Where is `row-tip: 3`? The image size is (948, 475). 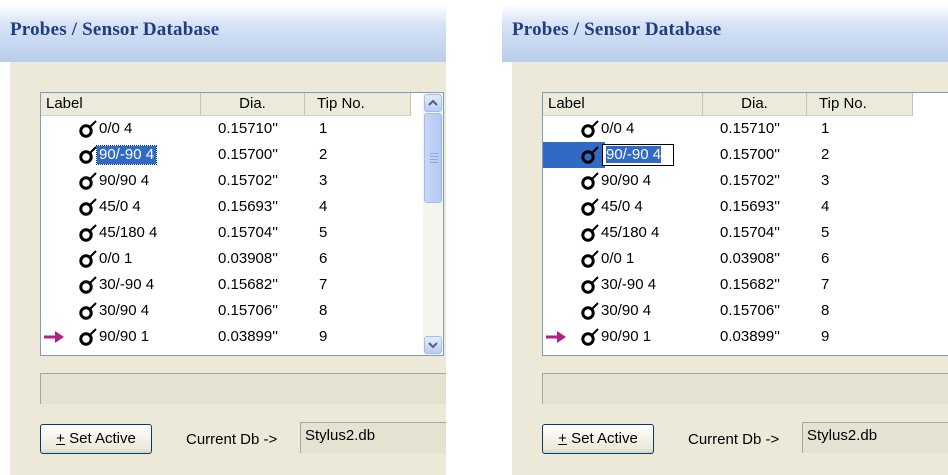 row-tip: 3 is located at coordinates (323, 180).